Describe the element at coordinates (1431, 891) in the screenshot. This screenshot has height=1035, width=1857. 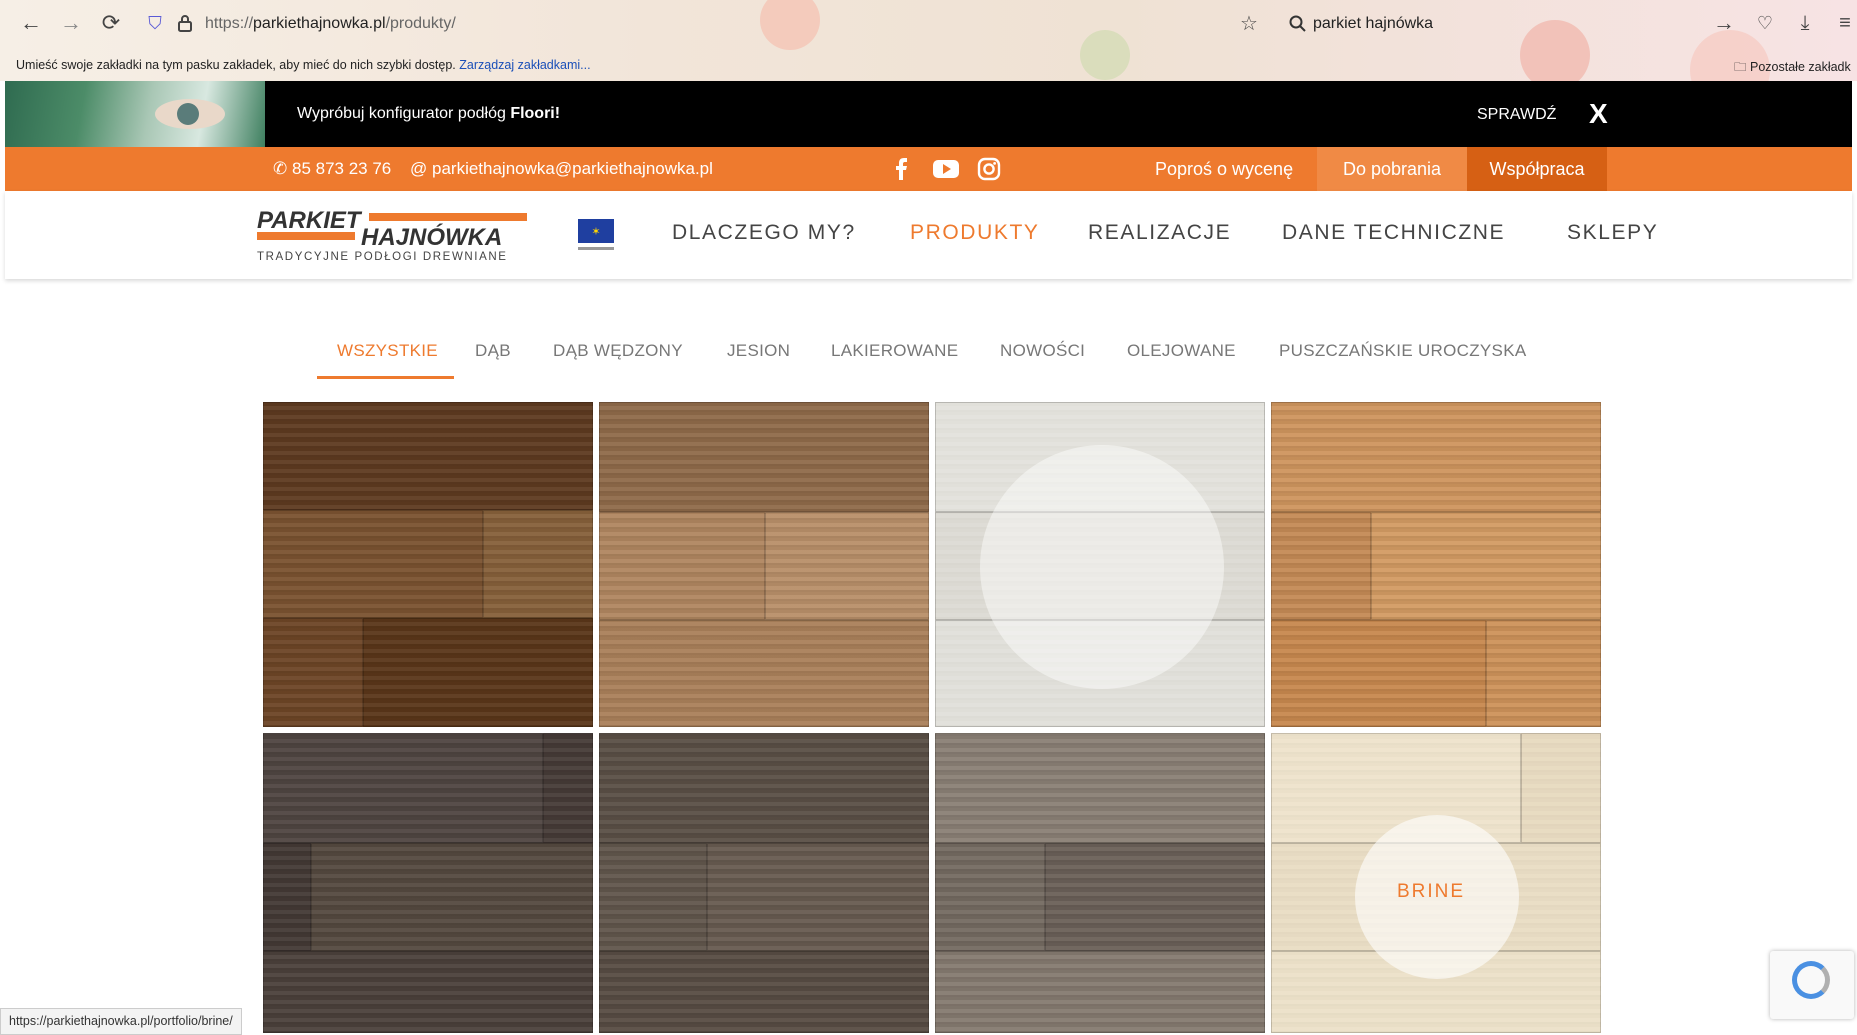
I see `product-name: BRINE` at that location.